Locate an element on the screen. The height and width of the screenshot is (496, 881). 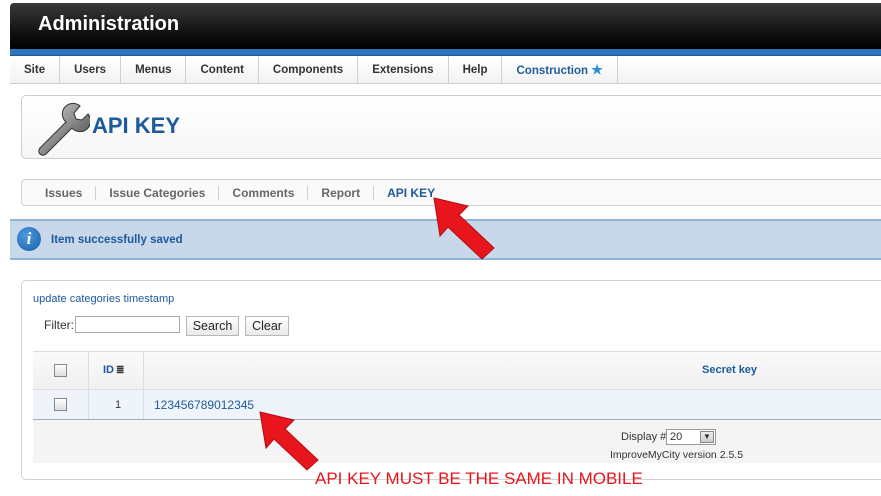
filter-input is located at coordinates (127, 324).